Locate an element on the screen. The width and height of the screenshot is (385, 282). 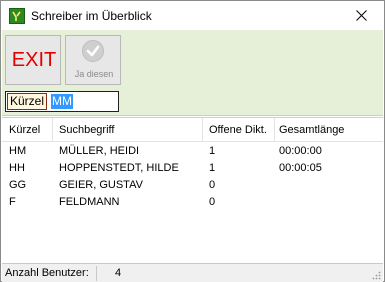
cell-gesamtlaenge: 00:00:00 is located at coordinates (300, 151).